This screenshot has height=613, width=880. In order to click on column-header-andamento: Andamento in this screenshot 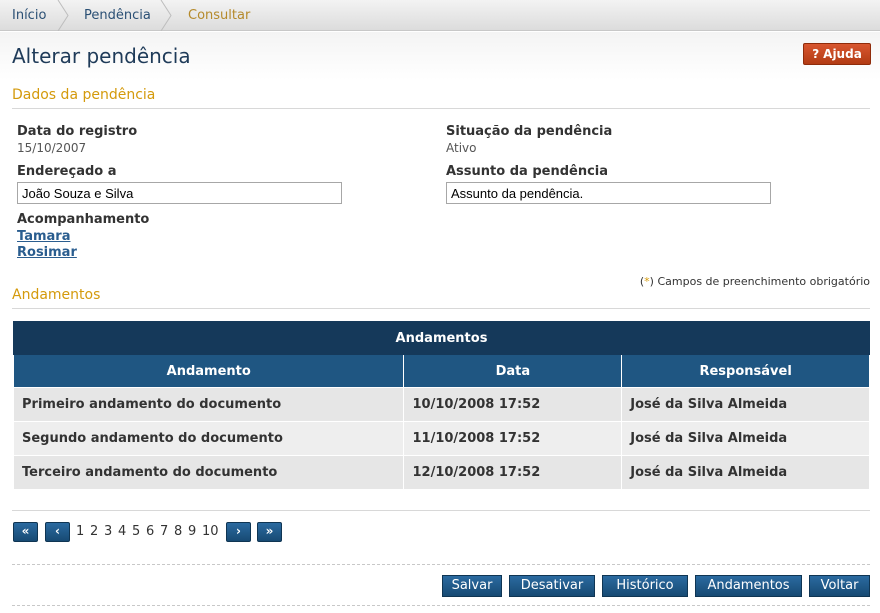, I will do `click(208, 371)`.